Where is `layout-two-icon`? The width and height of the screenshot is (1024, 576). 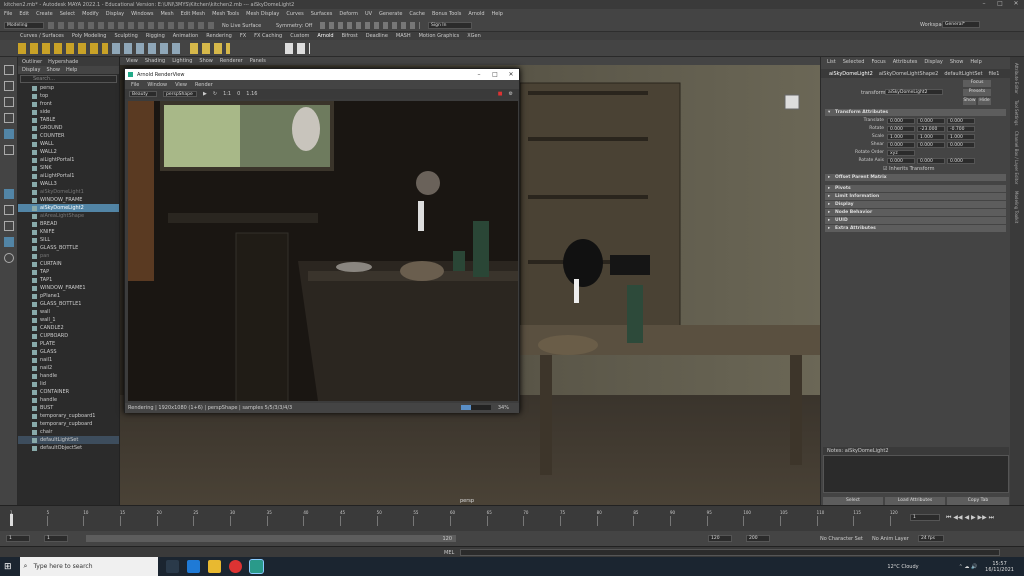 layout-two-icon is located at coordinates (9, 226).